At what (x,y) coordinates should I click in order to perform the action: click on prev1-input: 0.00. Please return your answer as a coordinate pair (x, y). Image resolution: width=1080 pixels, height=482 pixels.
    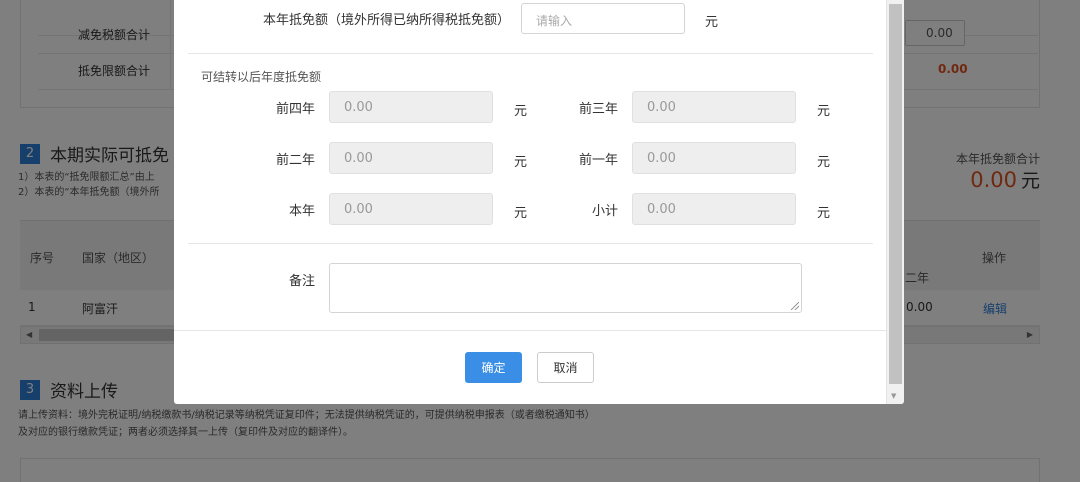
    Looking at the image, I should click on (714, 158).